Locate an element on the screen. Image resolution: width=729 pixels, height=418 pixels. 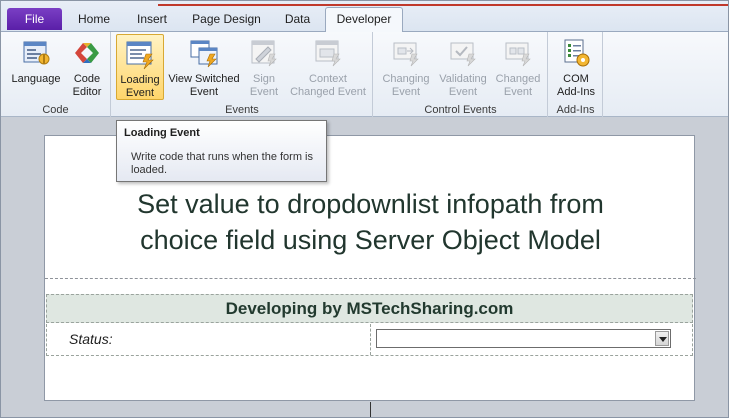
context-changed-event-button: Context Changed Event is located at coordinates (328, 67).